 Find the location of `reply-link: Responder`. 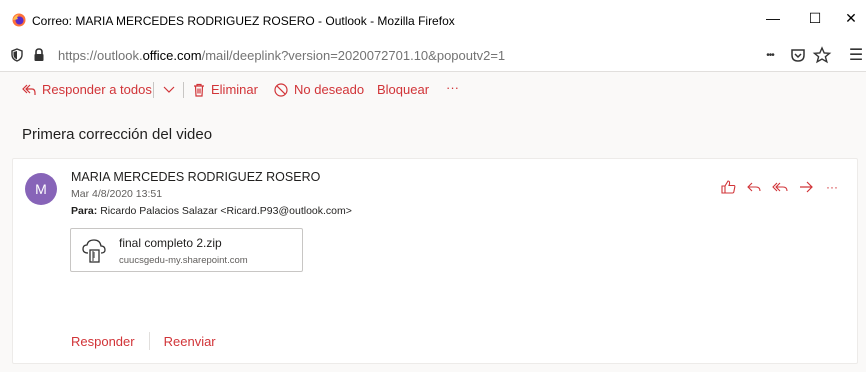

reply-link: Responder is located at coordinates (103, 341).